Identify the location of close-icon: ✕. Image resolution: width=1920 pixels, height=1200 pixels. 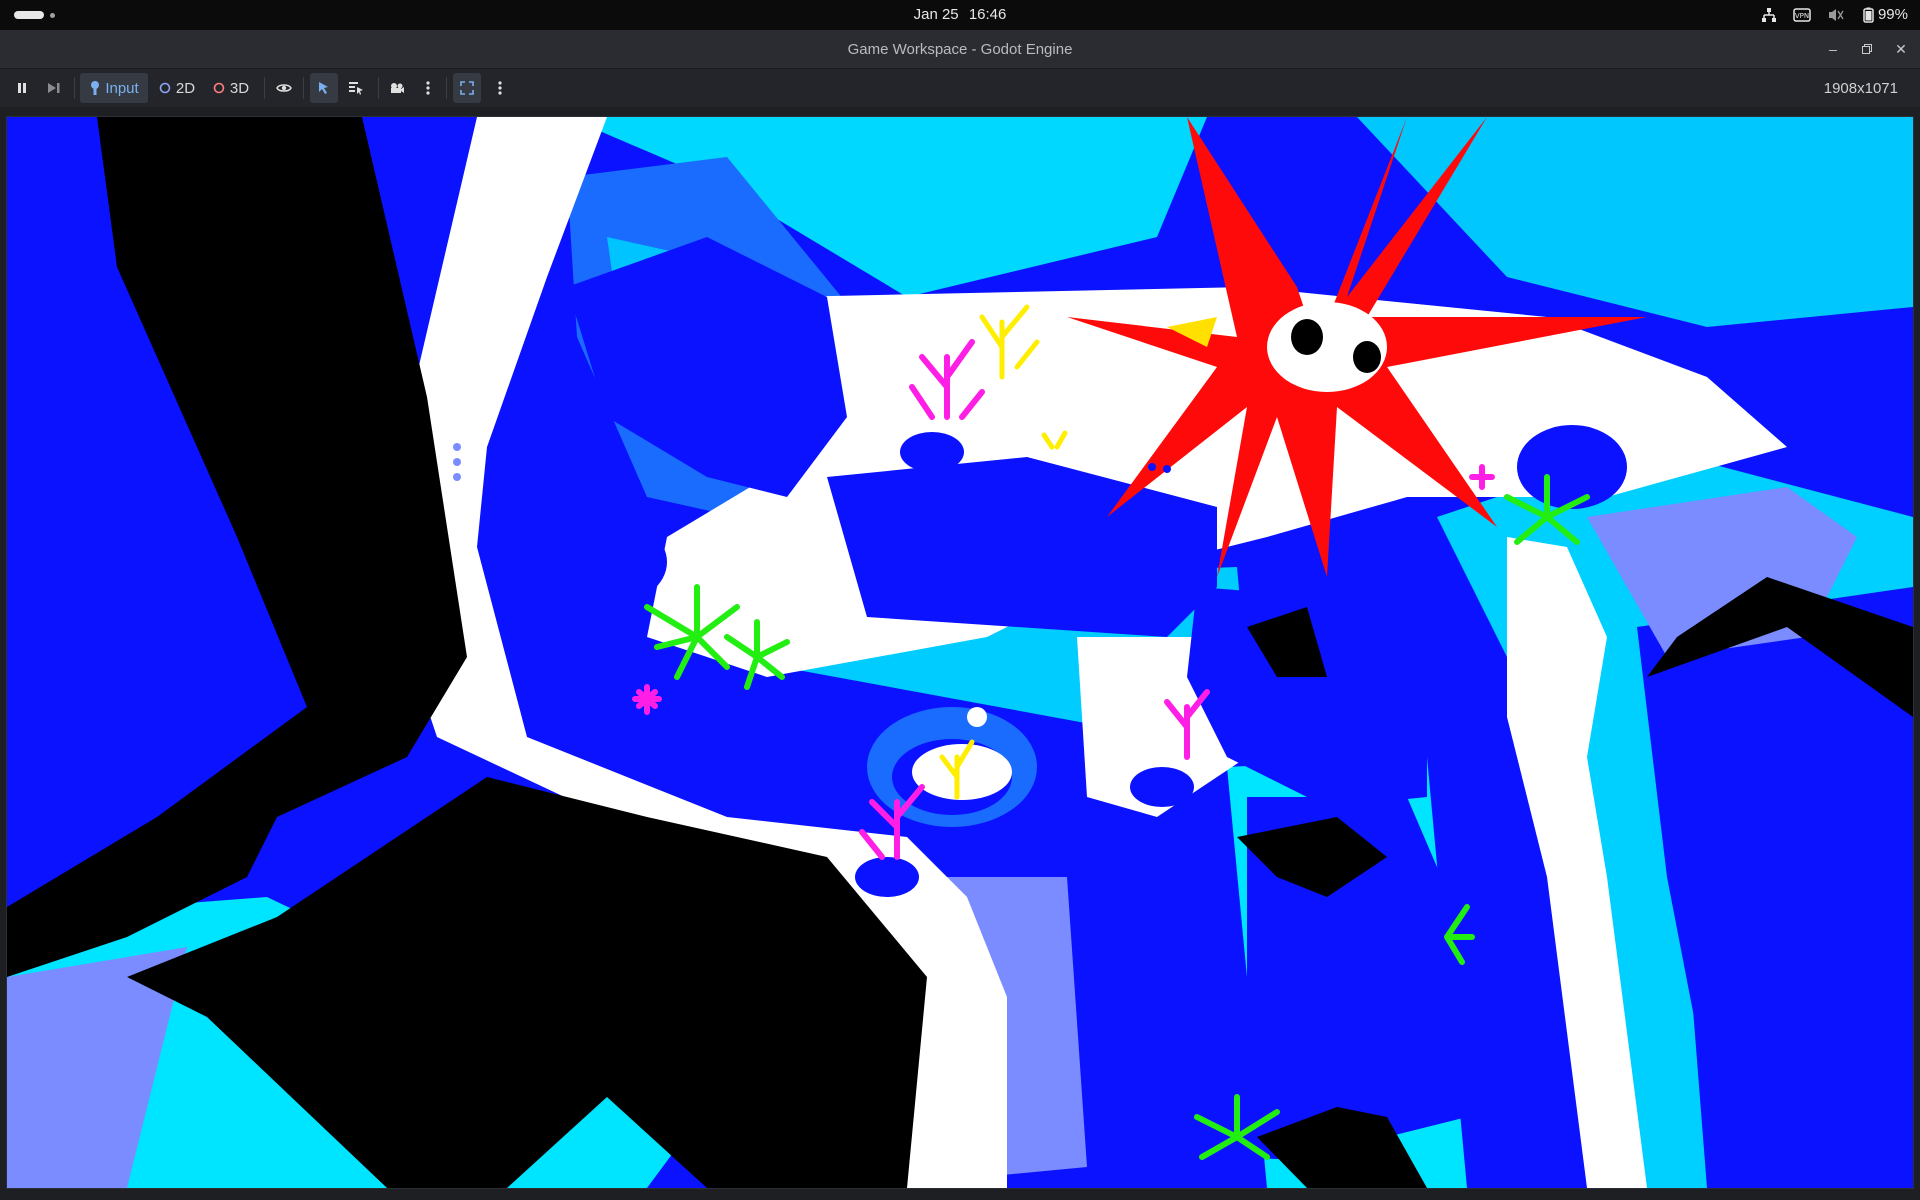
(1901, 49).